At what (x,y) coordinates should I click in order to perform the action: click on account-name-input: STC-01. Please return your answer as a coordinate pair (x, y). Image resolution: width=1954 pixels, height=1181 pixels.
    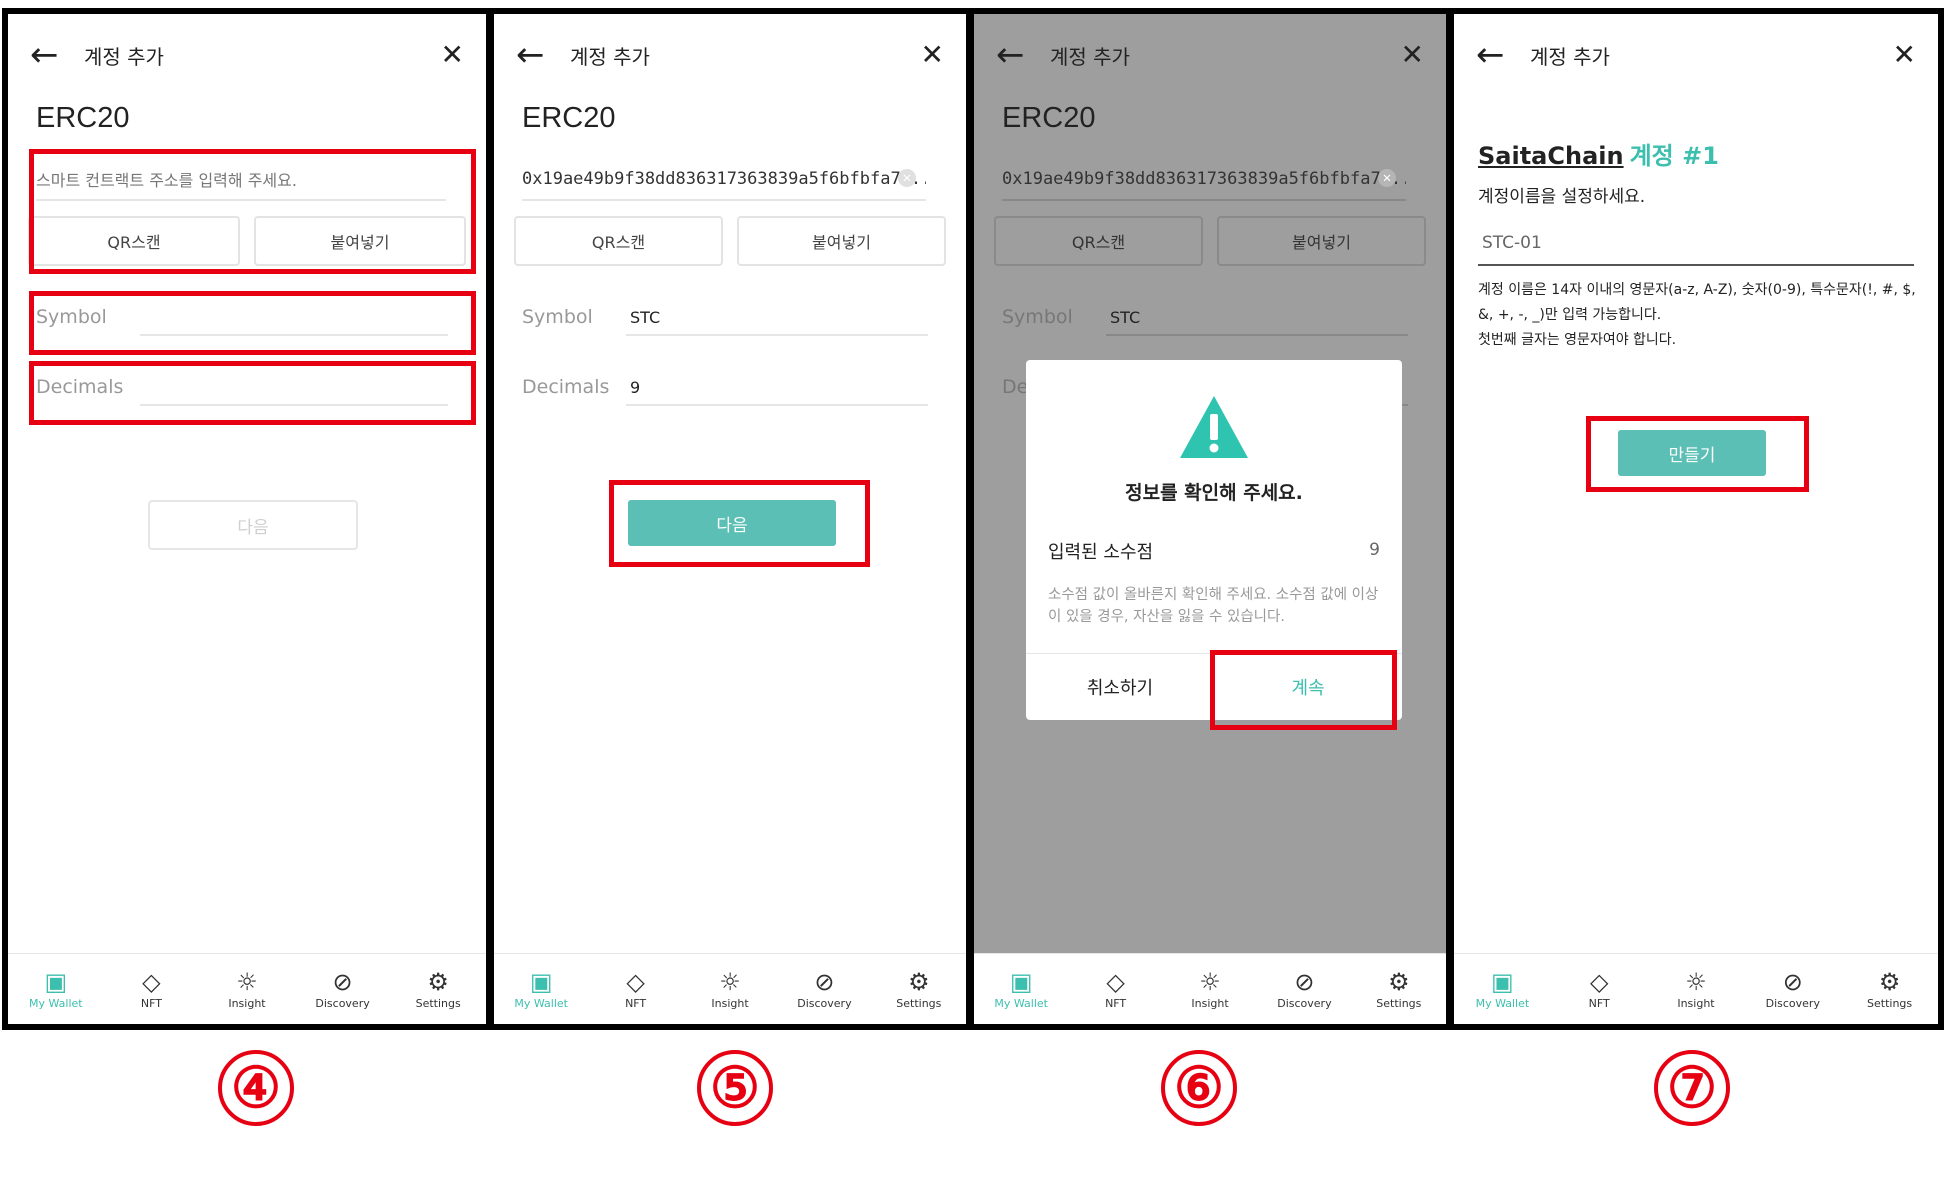
    Looking at the image, I should click on (1696, 244).